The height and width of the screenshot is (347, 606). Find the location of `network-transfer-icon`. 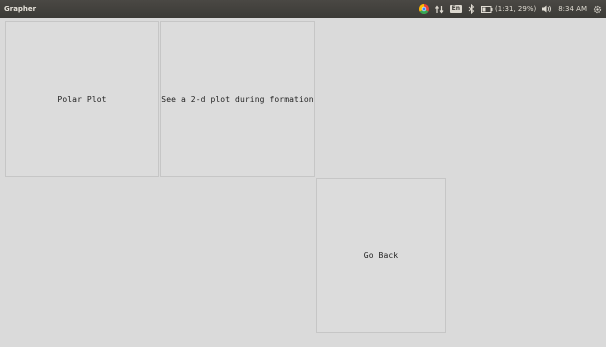

network-transfer-icon is located at coordinates (439, 9).